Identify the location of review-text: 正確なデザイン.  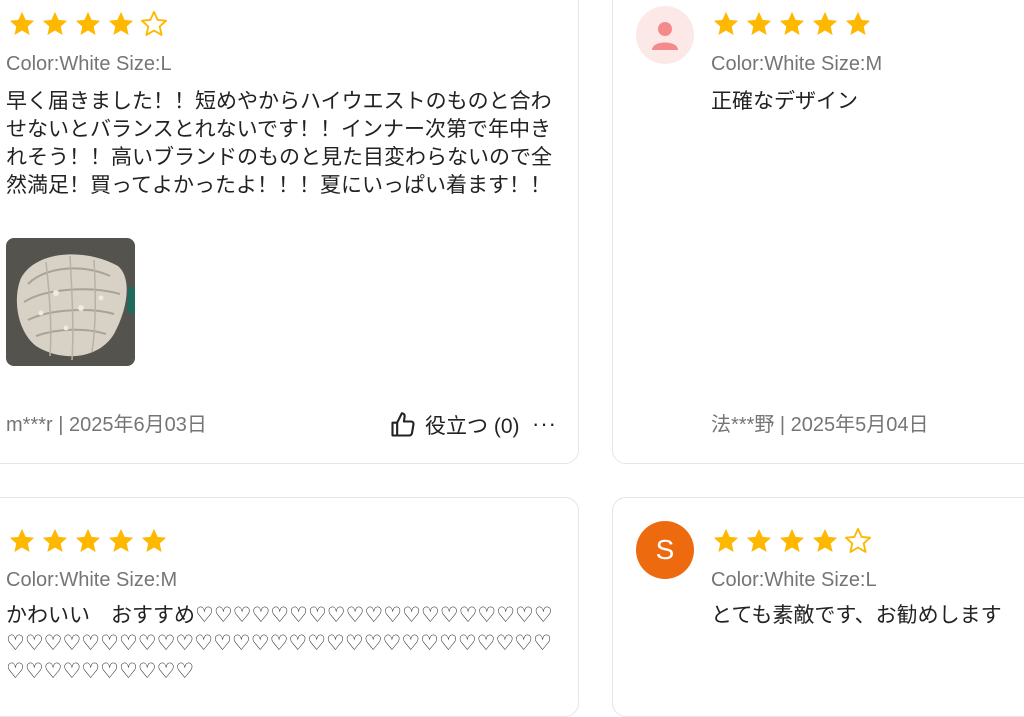
(784, 101).